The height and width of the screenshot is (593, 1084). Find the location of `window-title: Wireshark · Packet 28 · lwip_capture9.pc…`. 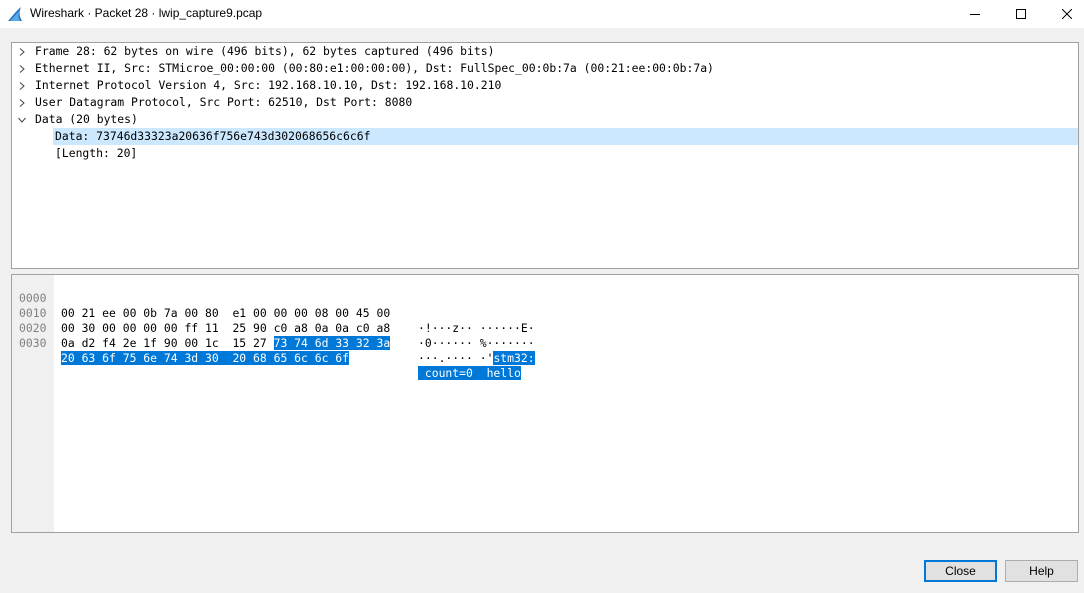

window-title: Wireshark · Packet 28 · lwip_capture9.pc… is located at coordinates (146, 13).